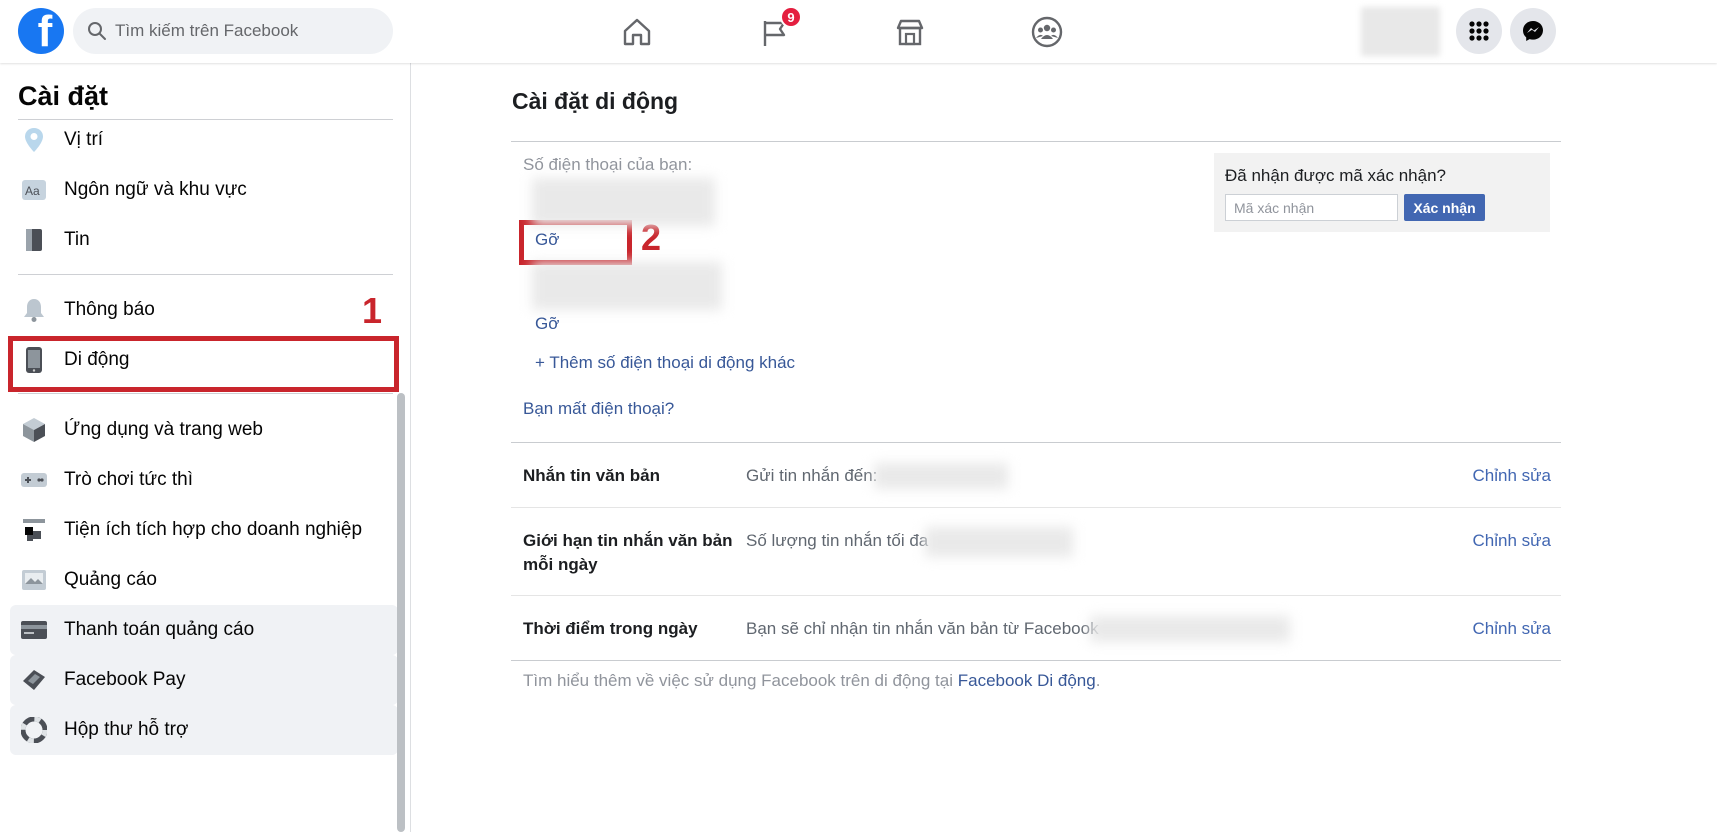  I want to click on profile-avatar, so click(1400, 31).